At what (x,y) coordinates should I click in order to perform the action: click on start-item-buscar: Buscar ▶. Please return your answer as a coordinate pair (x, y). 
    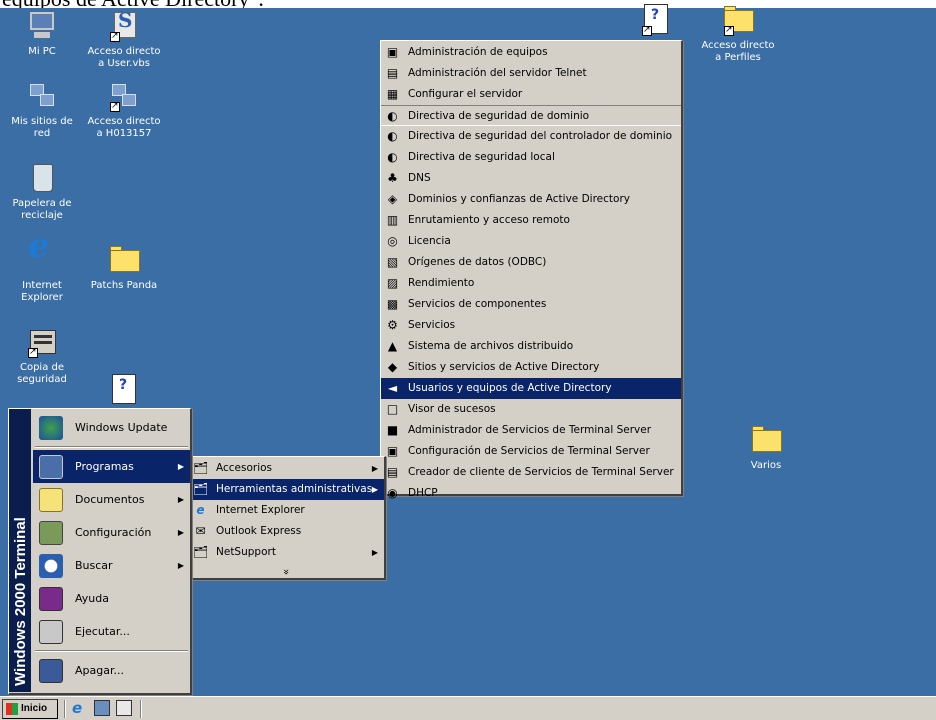
    Looking at the image, I should click on (111, 565).